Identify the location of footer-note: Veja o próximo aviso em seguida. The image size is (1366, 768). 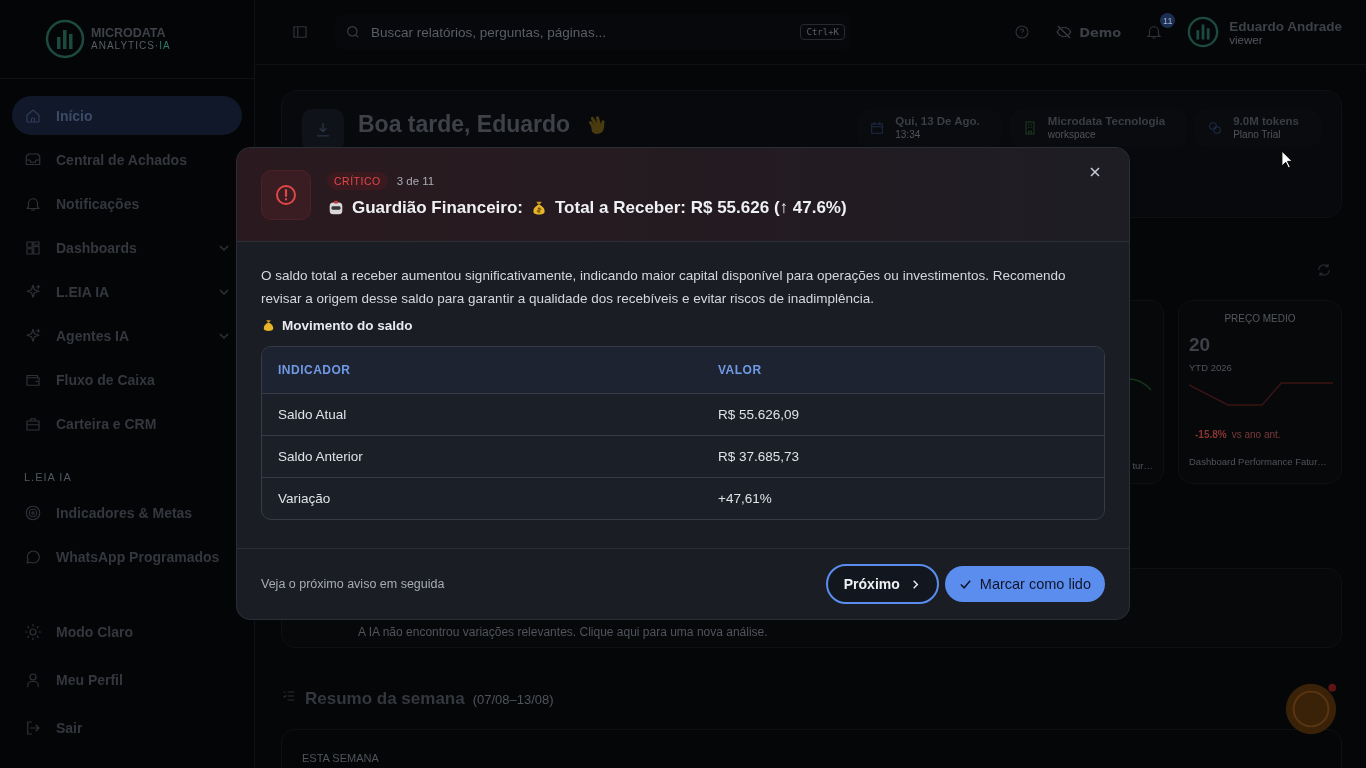
(353, 584).